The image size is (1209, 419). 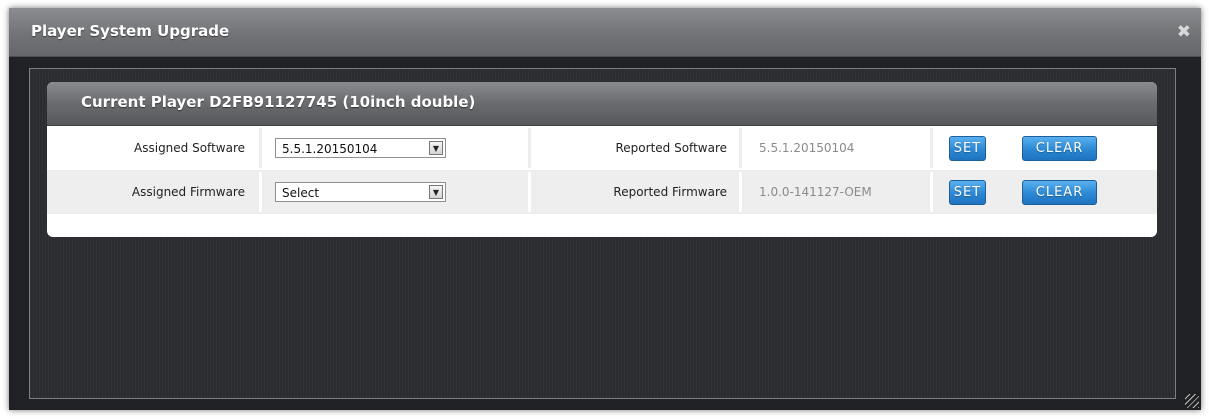 What do you see at coordinates (360, 192) in the screenshot?
I see `assigned-firmware-select: Select ▼` at bounding box center [360, 192].